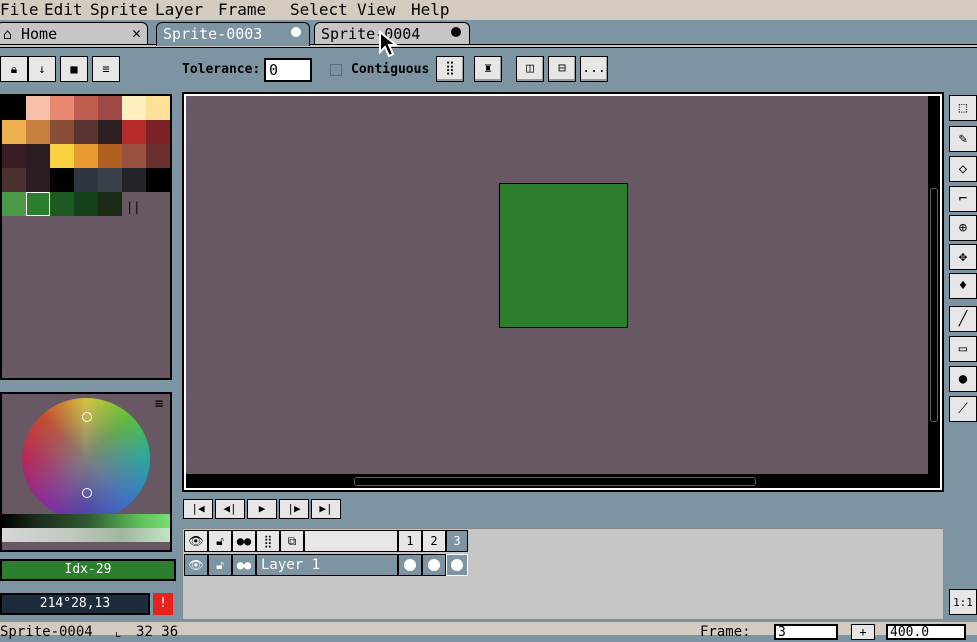 Image resolution: width=977 pixels, height=642 pixels. I want to click on palette-save-button: ■, so click(74, 69).